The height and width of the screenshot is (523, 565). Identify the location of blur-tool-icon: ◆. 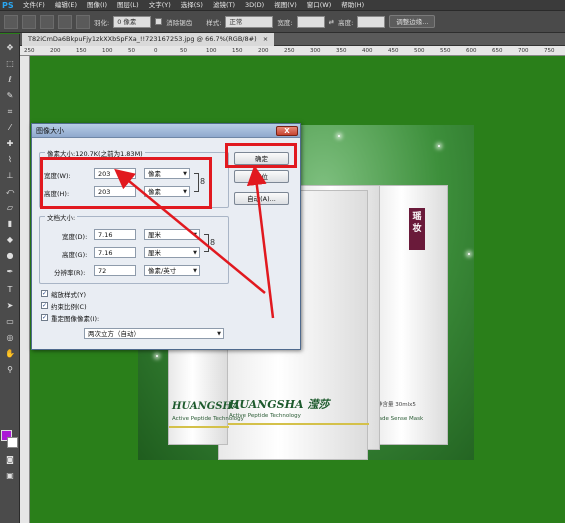
(10, 240).